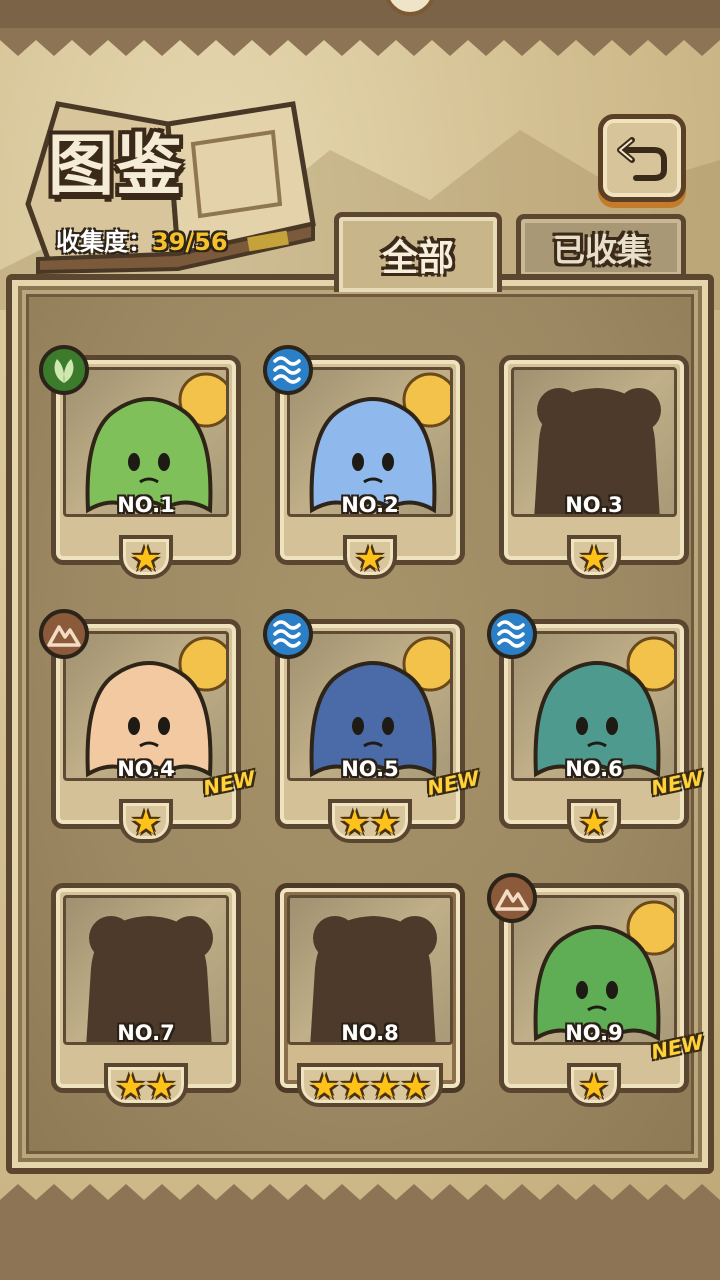 The height and width of the screenshot is (1280, 720). What do you see at coordinates (594, 505) in the screenshot?
I see `card-number: NO.3` at bounding box center [594, 505].